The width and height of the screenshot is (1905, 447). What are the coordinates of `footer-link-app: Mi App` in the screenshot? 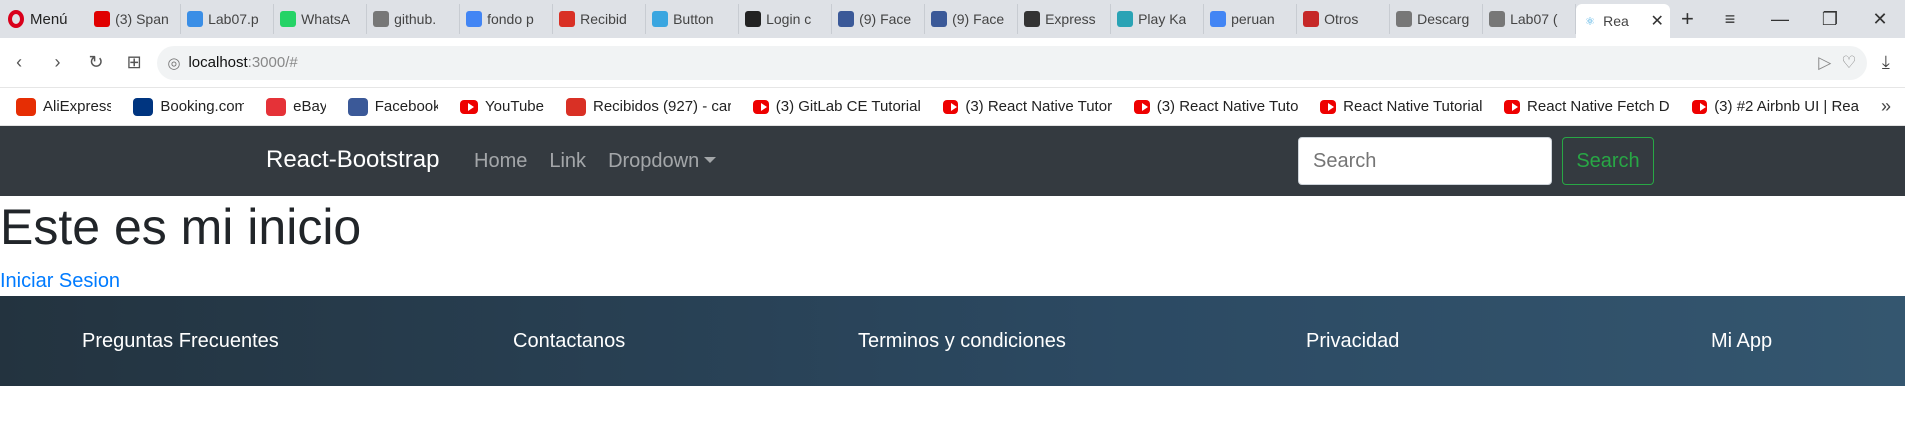 It's located at (1741, 341).